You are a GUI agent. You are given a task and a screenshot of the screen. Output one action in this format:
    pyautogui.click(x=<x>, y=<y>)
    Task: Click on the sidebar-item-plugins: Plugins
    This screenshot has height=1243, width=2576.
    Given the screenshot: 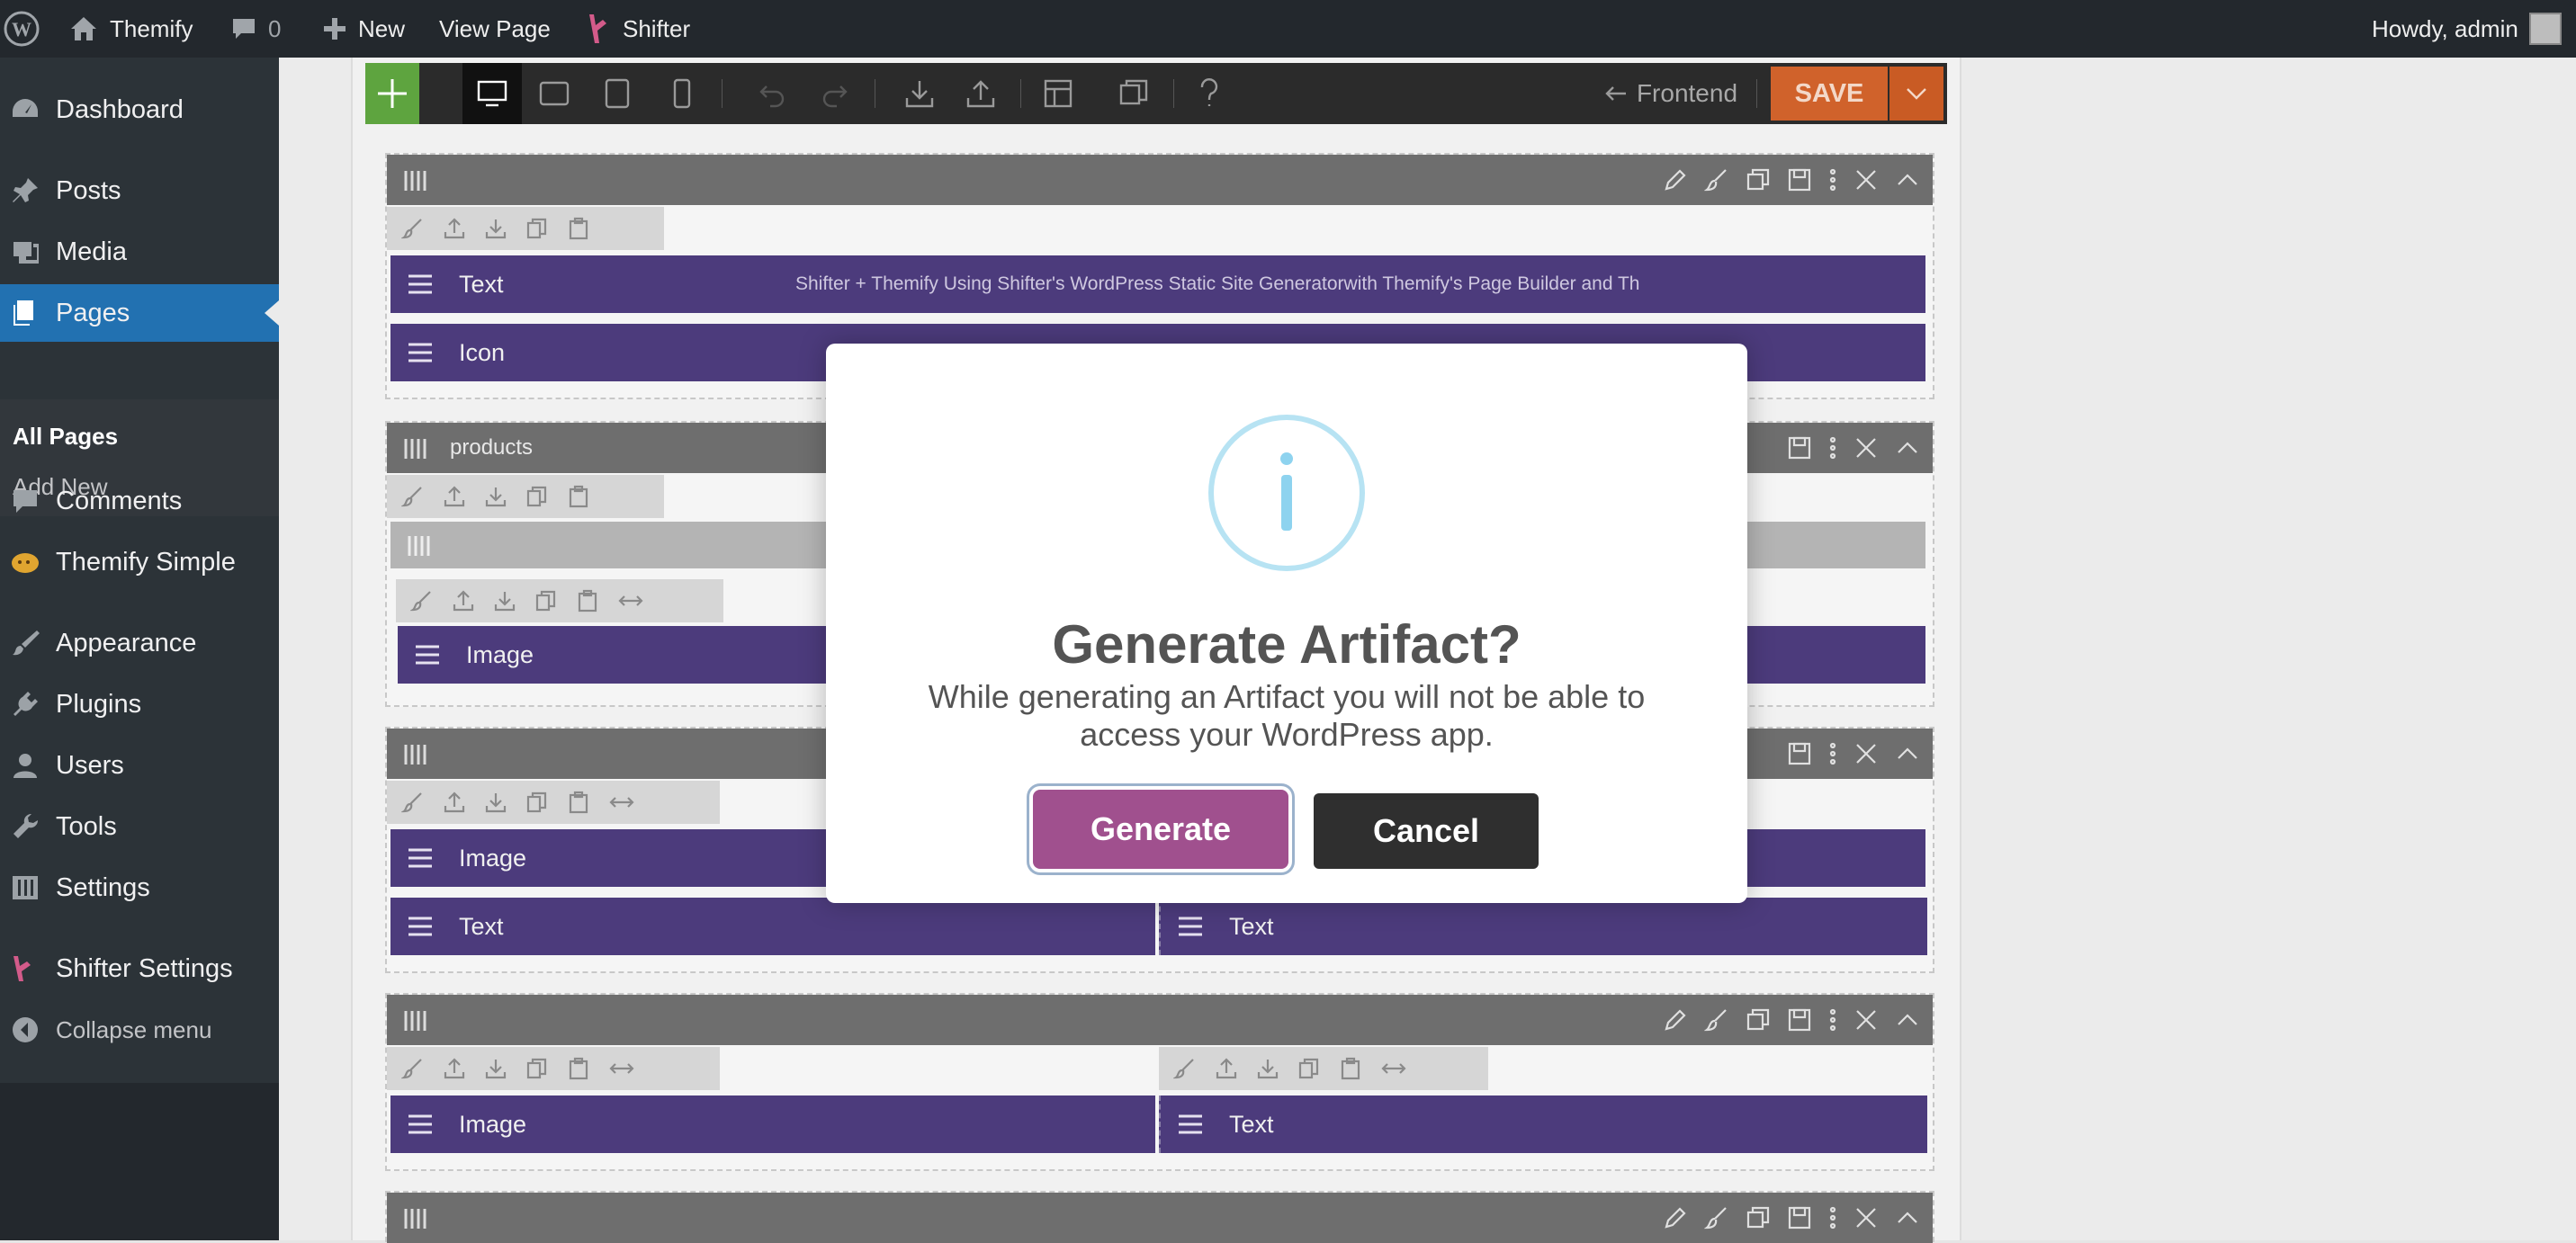 What is the action you would take?
    pyautogui.click(x=140, y=704)
    